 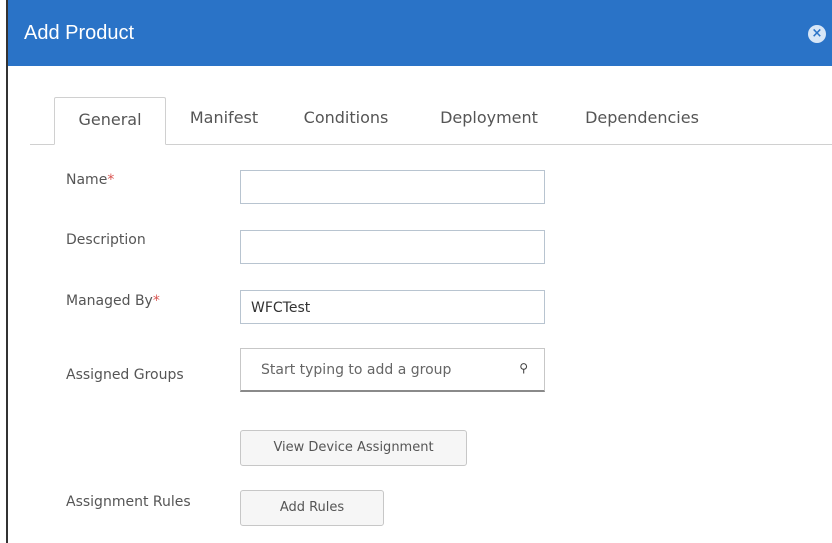 I want to click on tab-deployment: Deployment, so click(x=489, y=120).